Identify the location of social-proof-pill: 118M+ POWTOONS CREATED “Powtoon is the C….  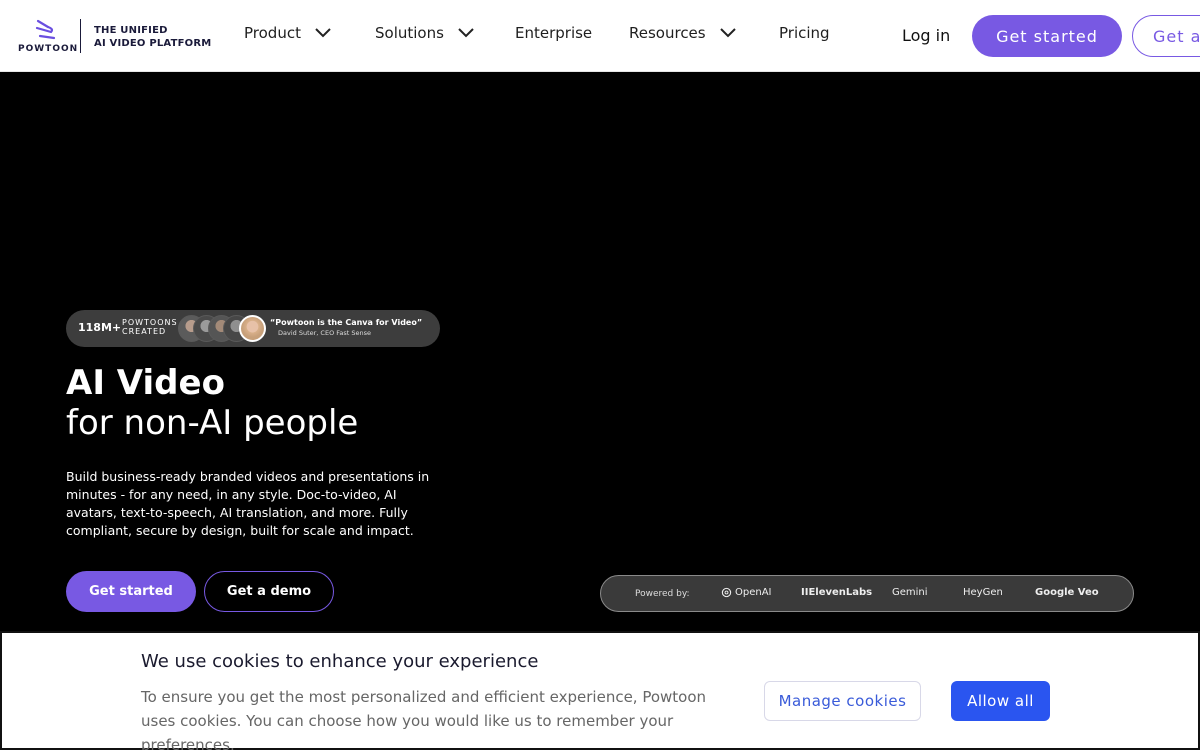
(253, 328).